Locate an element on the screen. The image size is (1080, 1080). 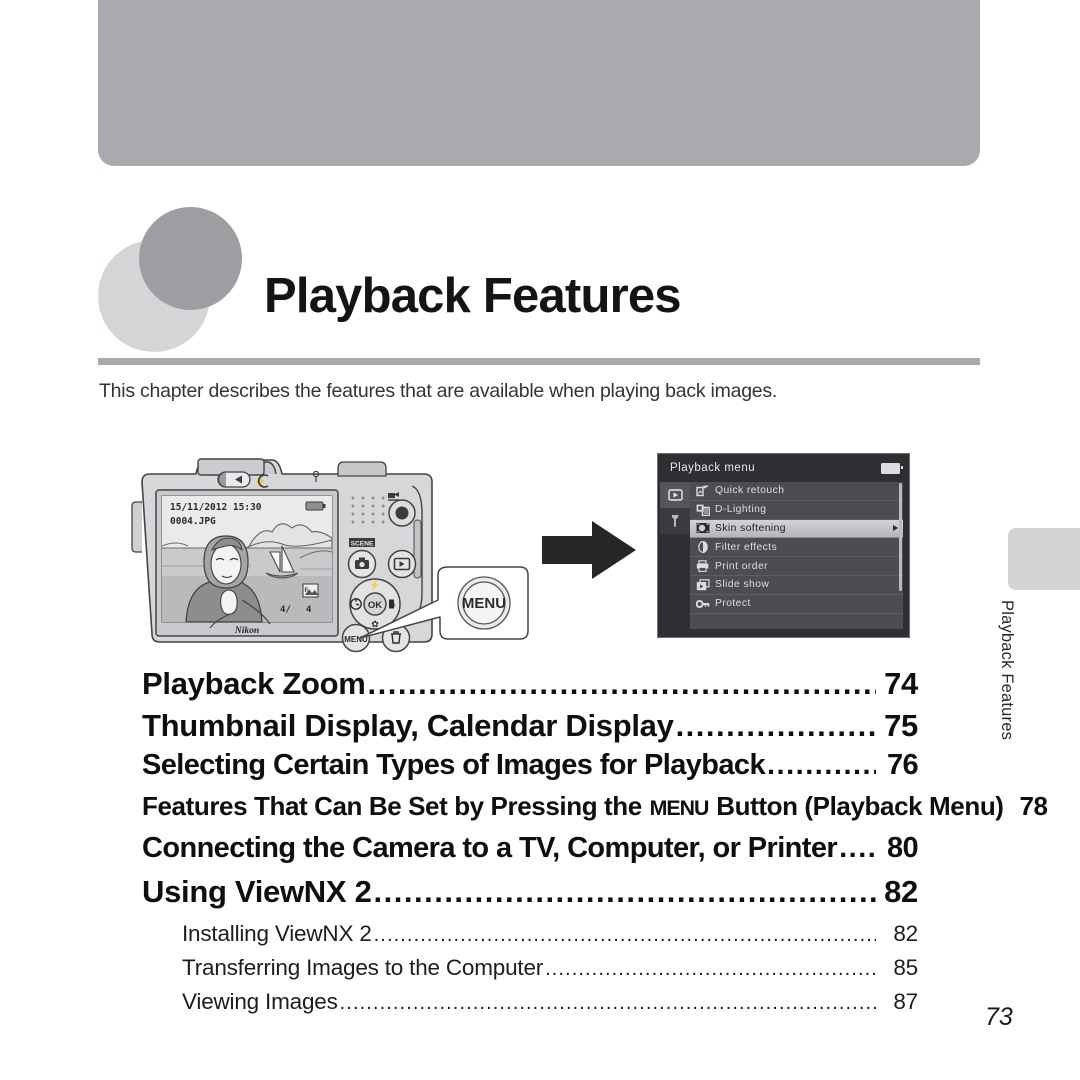
filter-effects-icon is located at coordinates (702, 547).